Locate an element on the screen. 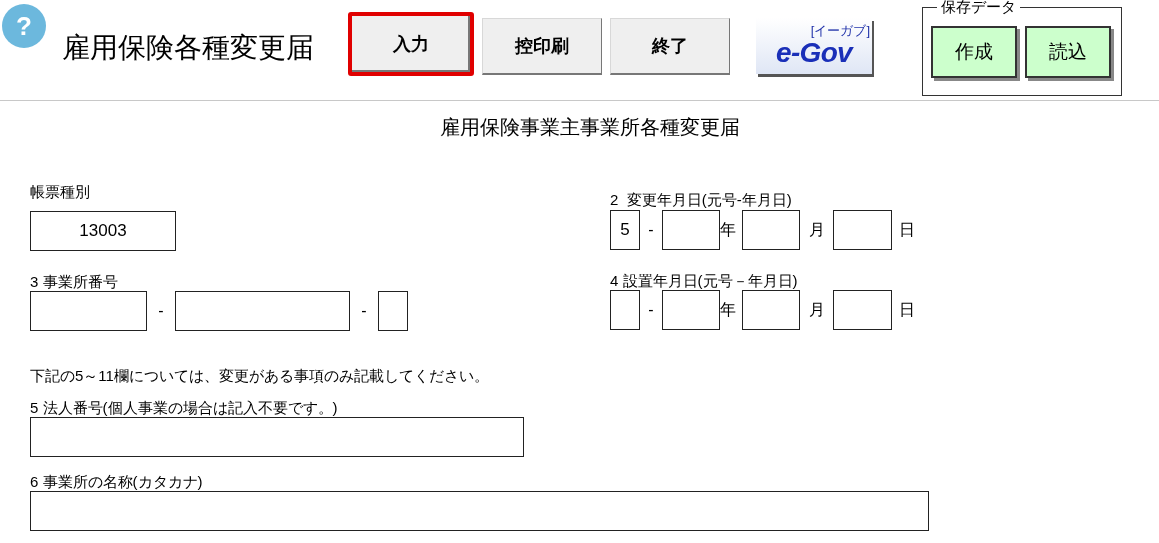 Image resolution: width=1159 pixels, height=543 pixels. field-label: 4 設置年月日(元号－年月日) is located at coordinates (704, 281).